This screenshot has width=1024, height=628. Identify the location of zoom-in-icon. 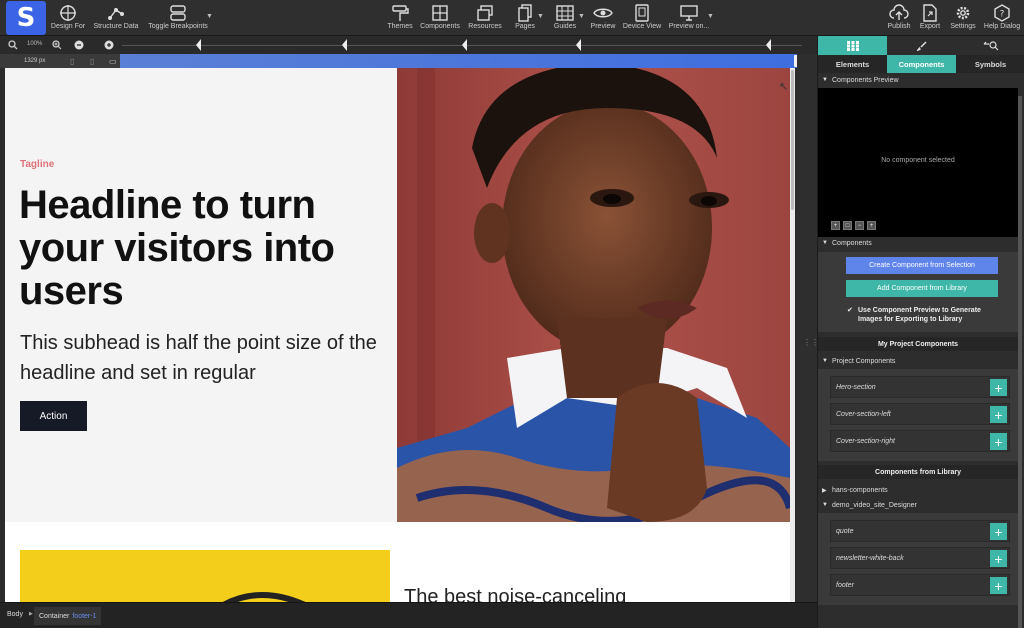
(57, 45).